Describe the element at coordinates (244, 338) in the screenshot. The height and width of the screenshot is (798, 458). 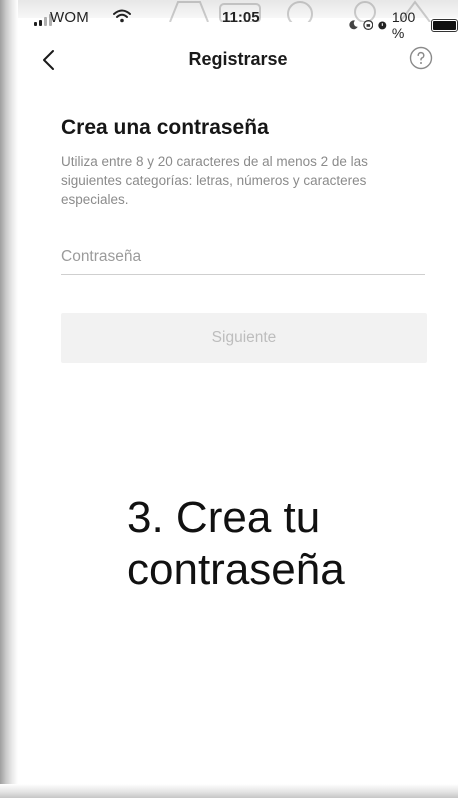
I see `next-button: Siguiente` at that location.